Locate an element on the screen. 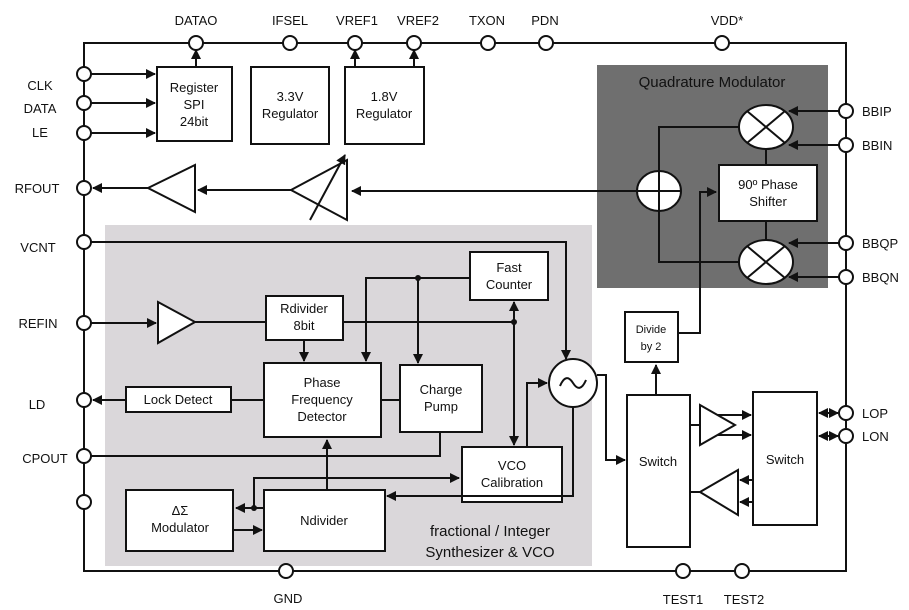 This screenshot has height=610, width=909. mixer-i is located at coordinates (766, 127).